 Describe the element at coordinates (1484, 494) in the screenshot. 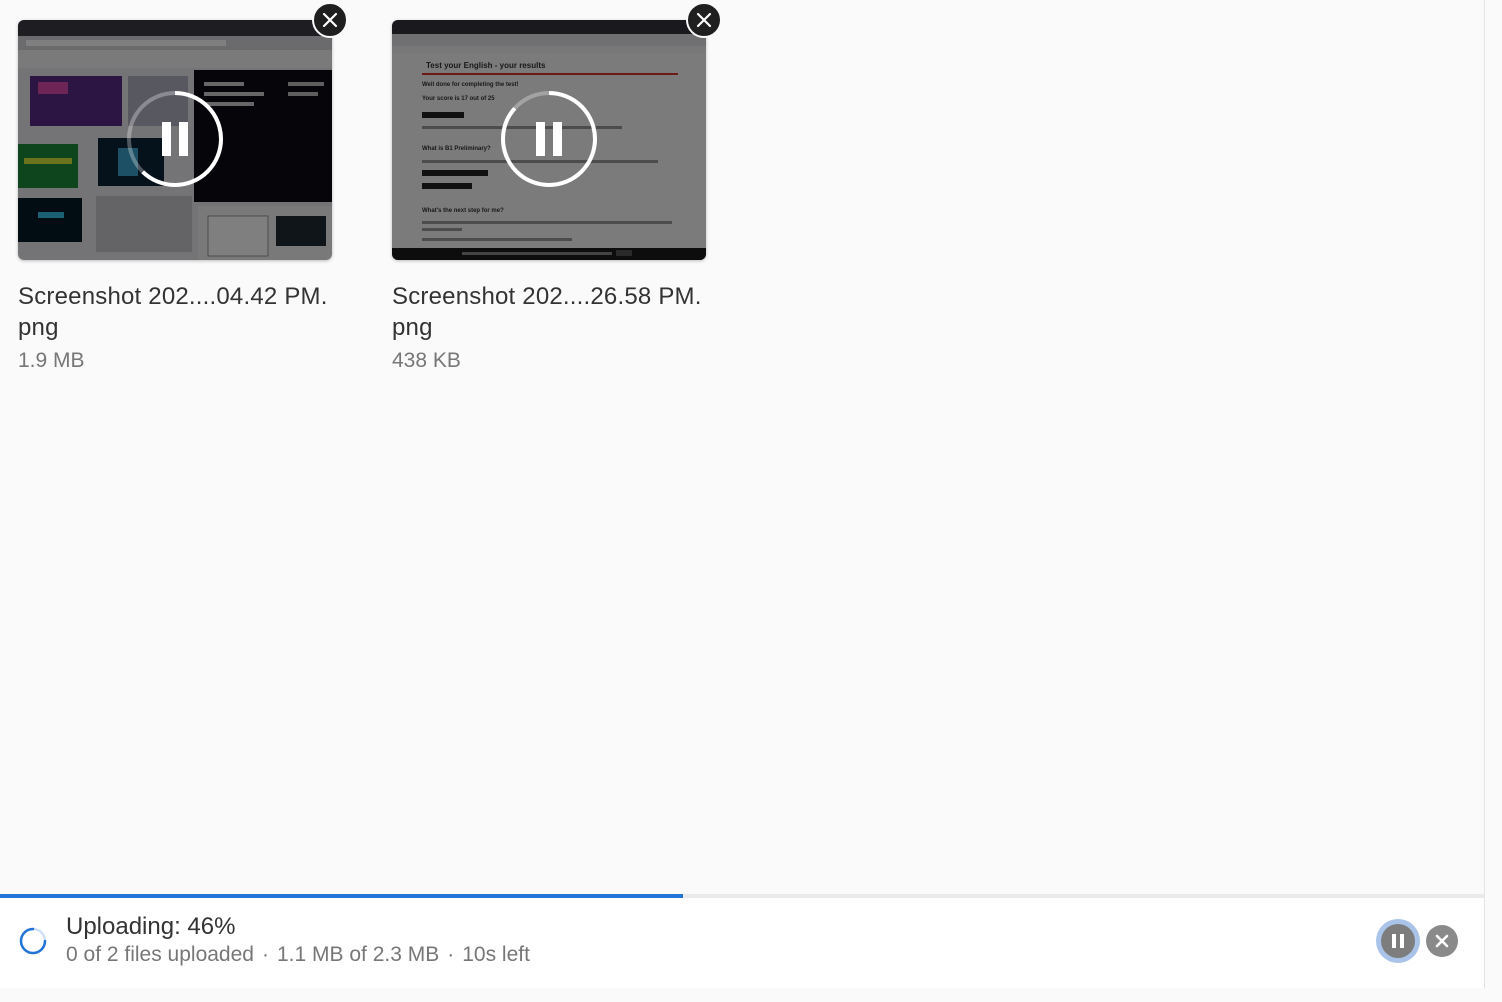

I see `panel-right-border` at that location.